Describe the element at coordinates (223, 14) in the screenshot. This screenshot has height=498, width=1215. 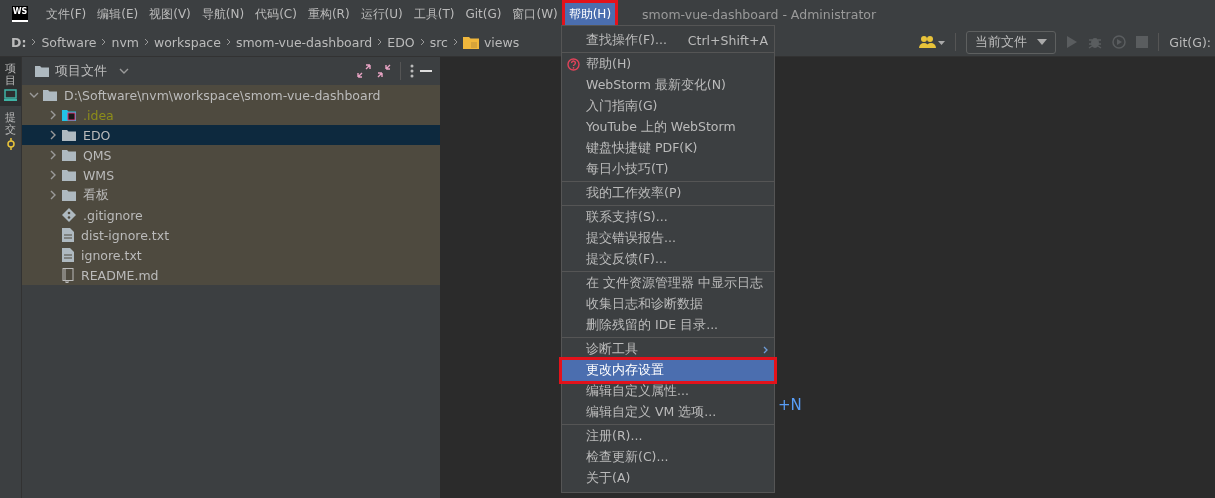
I see `menu-item: 导航(N)` at that location.